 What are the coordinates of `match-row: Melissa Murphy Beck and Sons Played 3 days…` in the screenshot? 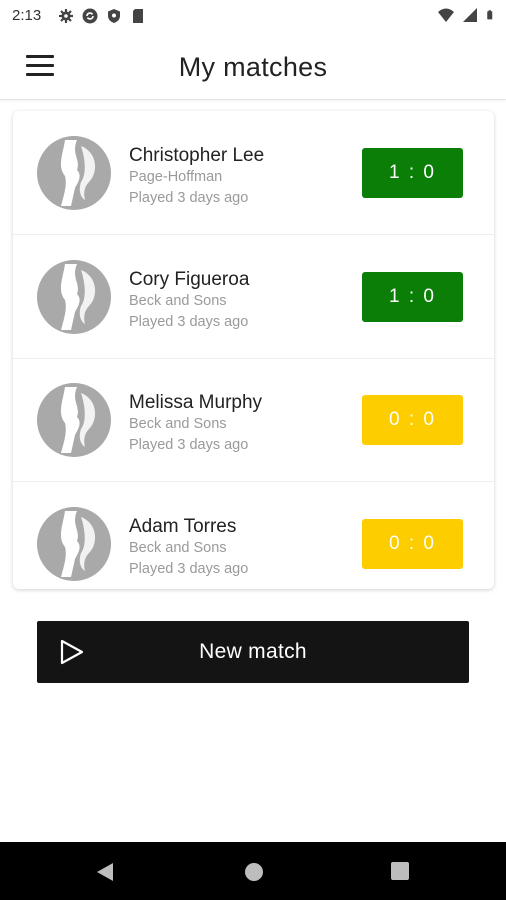 It's located at (253, 420).